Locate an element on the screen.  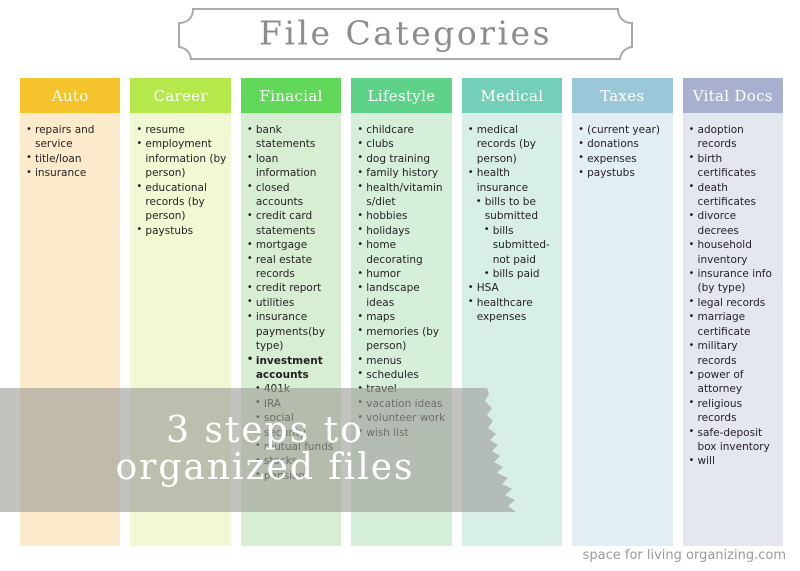
list-item-label: mutual funds is located at coordinates (298, 446).